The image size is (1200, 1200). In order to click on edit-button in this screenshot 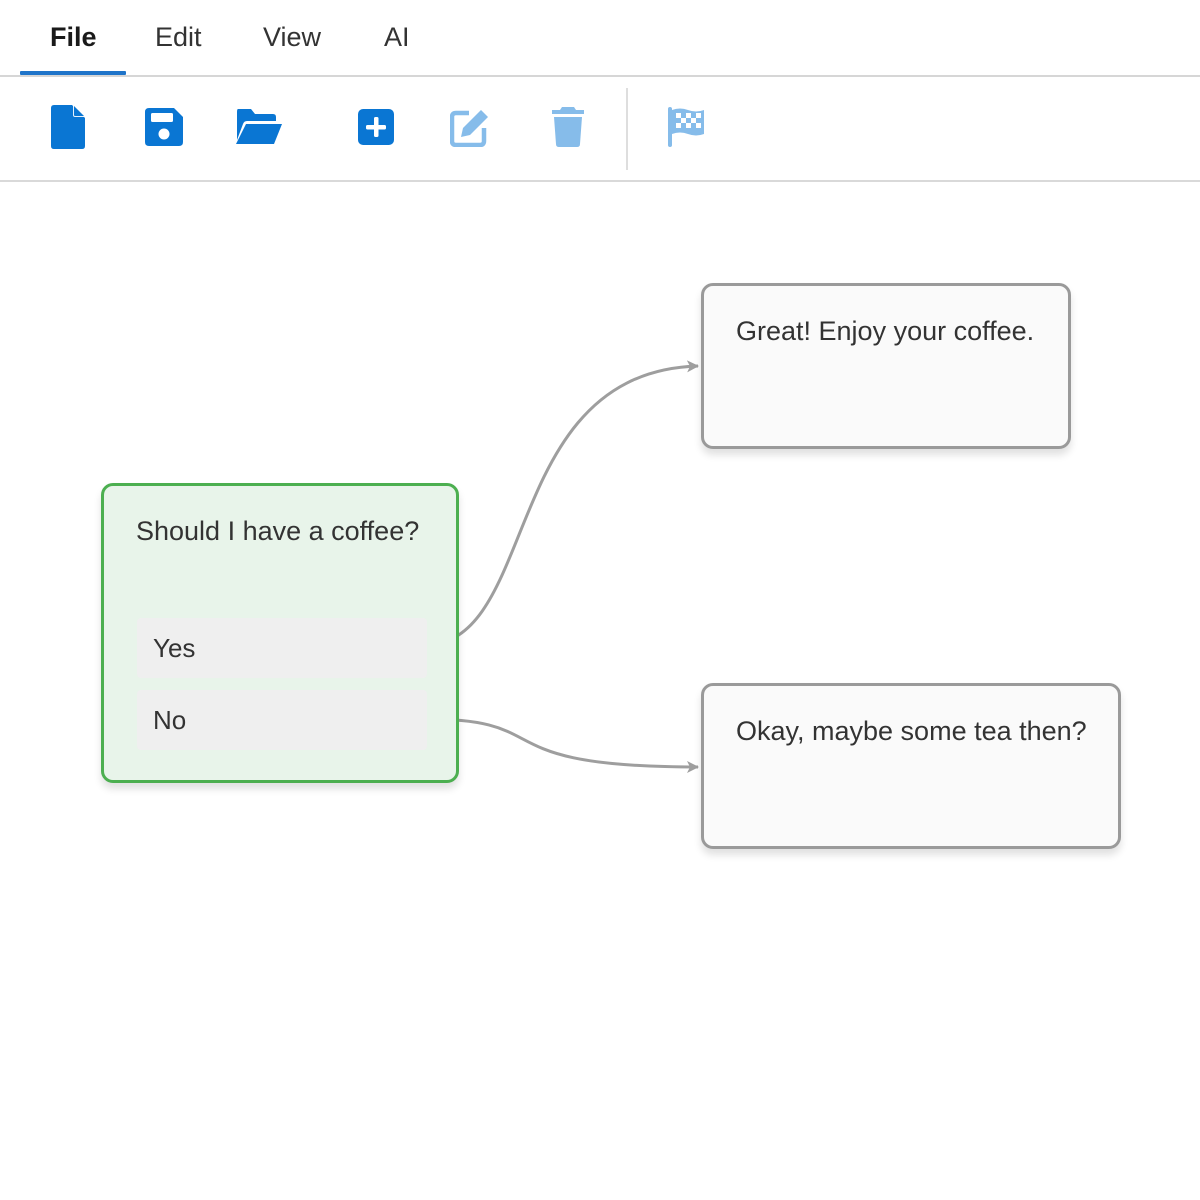, I will do `click(470, 127)`.